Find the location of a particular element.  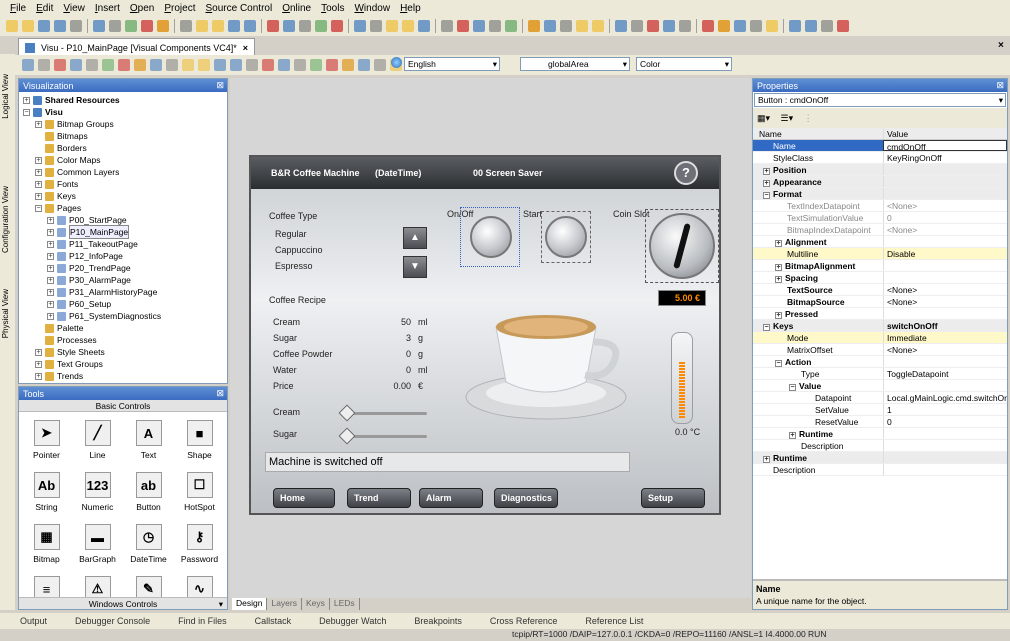

tree-item: + P60_Setup is located at coordinates (125, 304).